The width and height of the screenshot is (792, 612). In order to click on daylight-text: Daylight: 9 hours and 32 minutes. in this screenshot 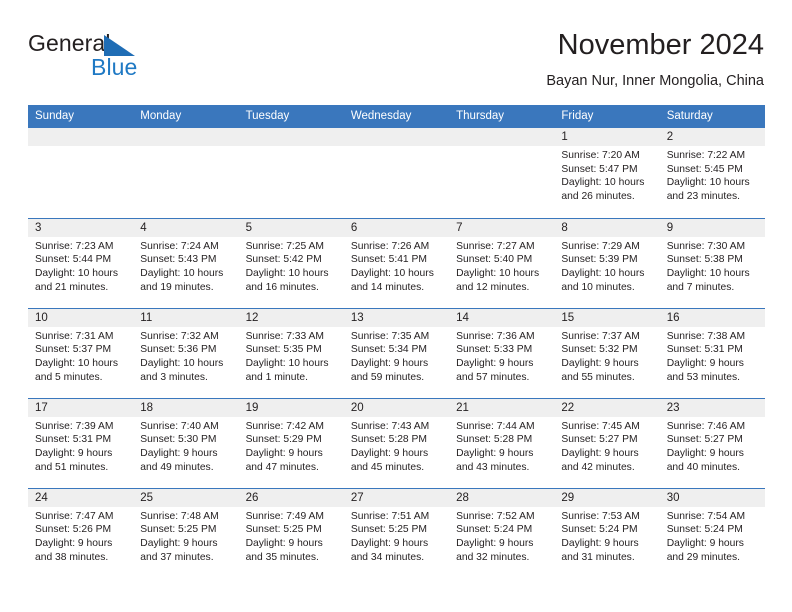, I will do `click(495, 550)`.